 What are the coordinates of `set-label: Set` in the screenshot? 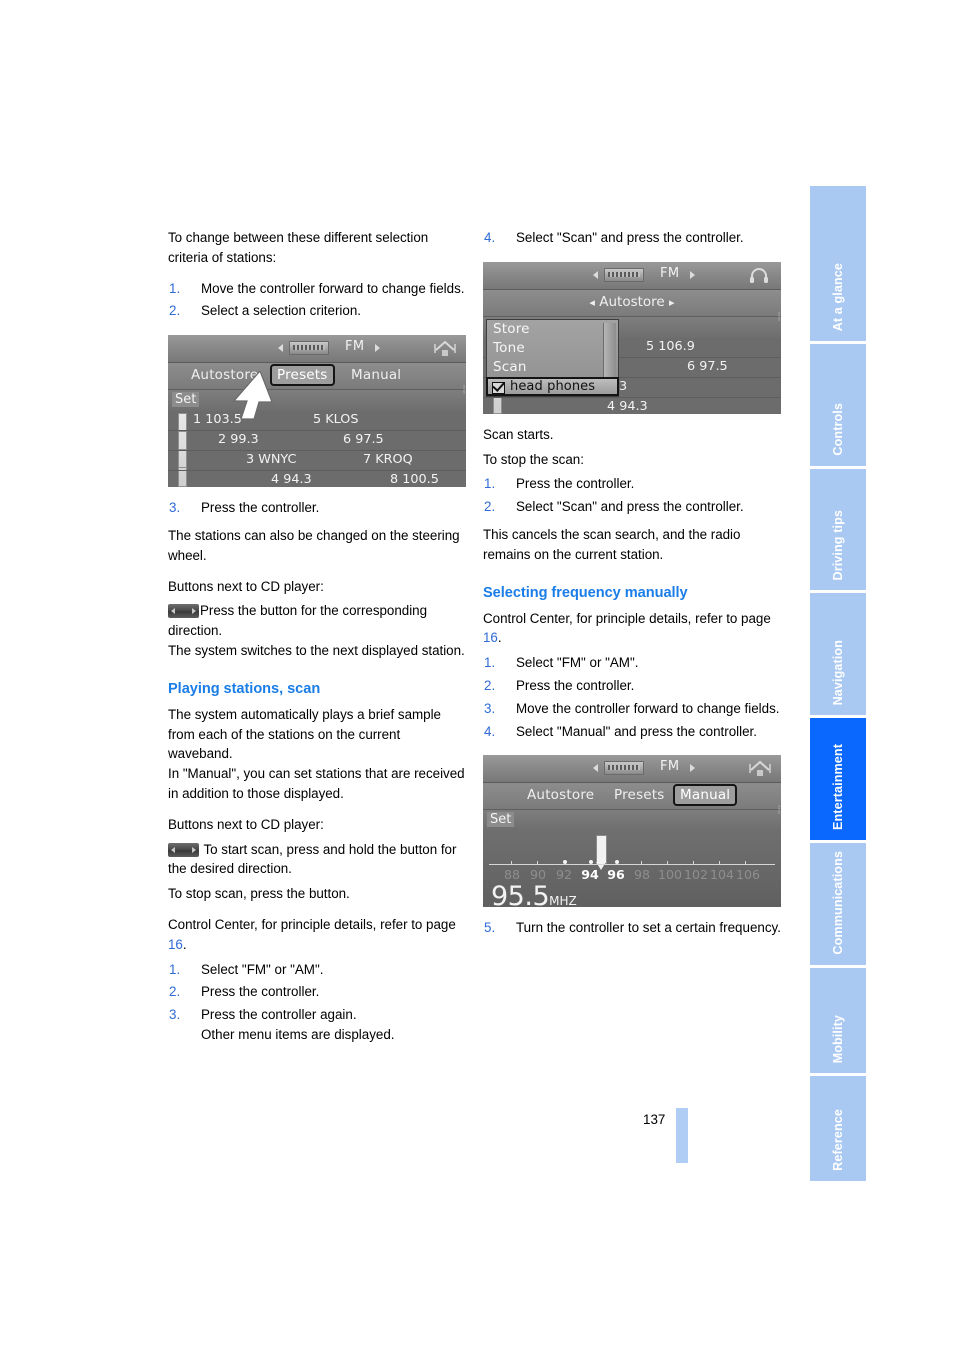 It's located at (186, 400).